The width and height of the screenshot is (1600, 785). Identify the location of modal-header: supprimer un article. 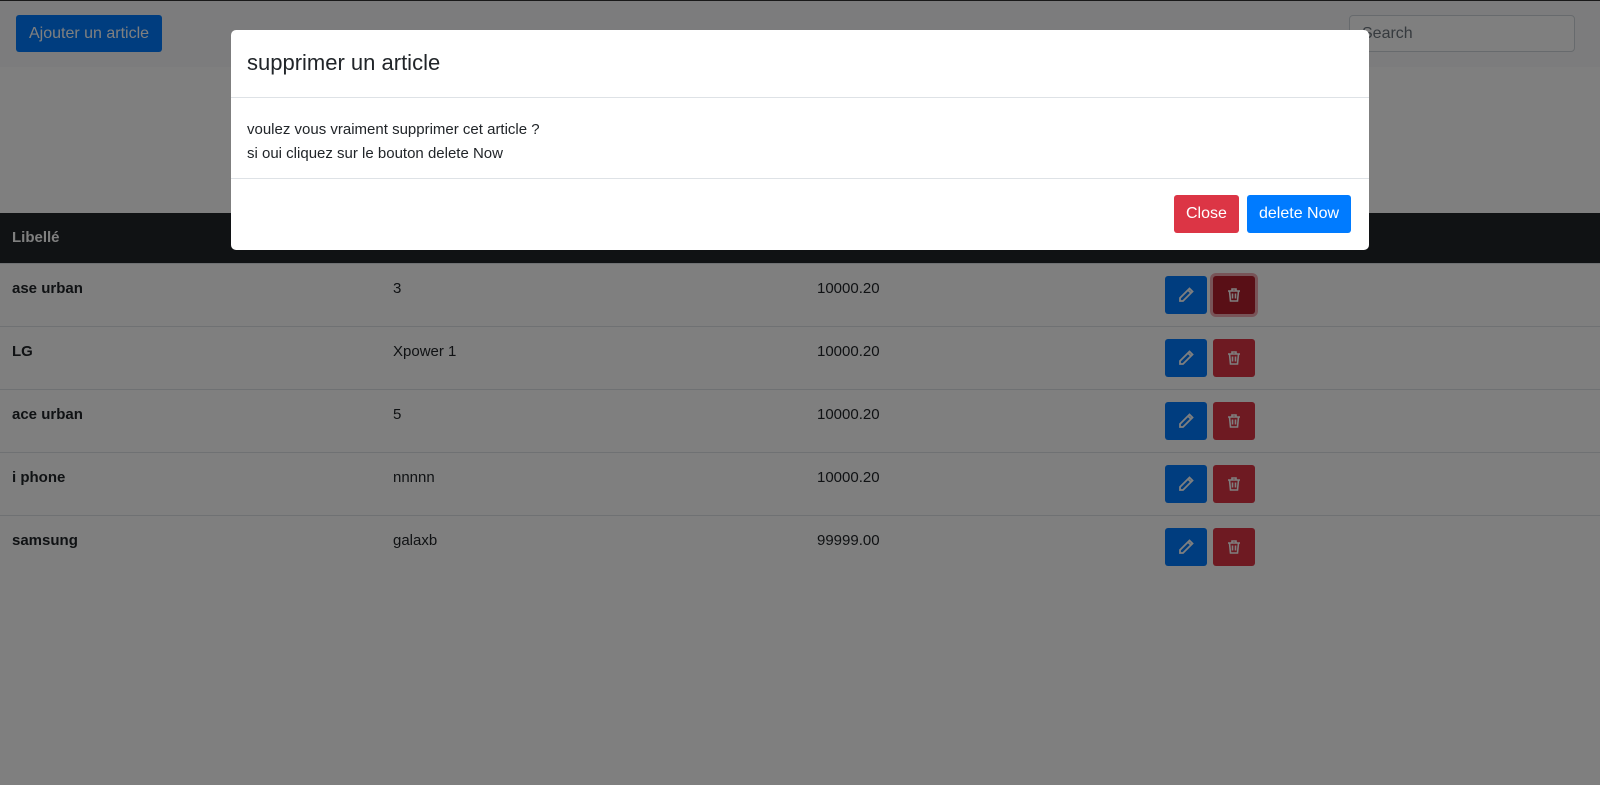
(800, 64).